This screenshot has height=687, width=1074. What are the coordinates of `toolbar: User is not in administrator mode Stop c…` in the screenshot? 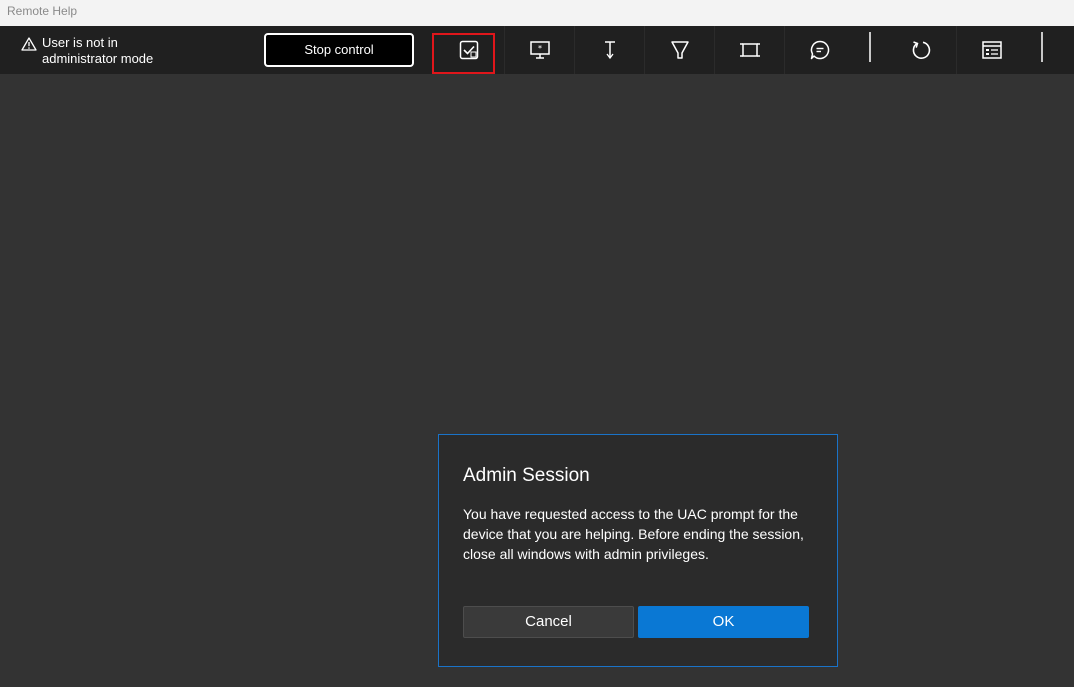 It's located at (537, 50).